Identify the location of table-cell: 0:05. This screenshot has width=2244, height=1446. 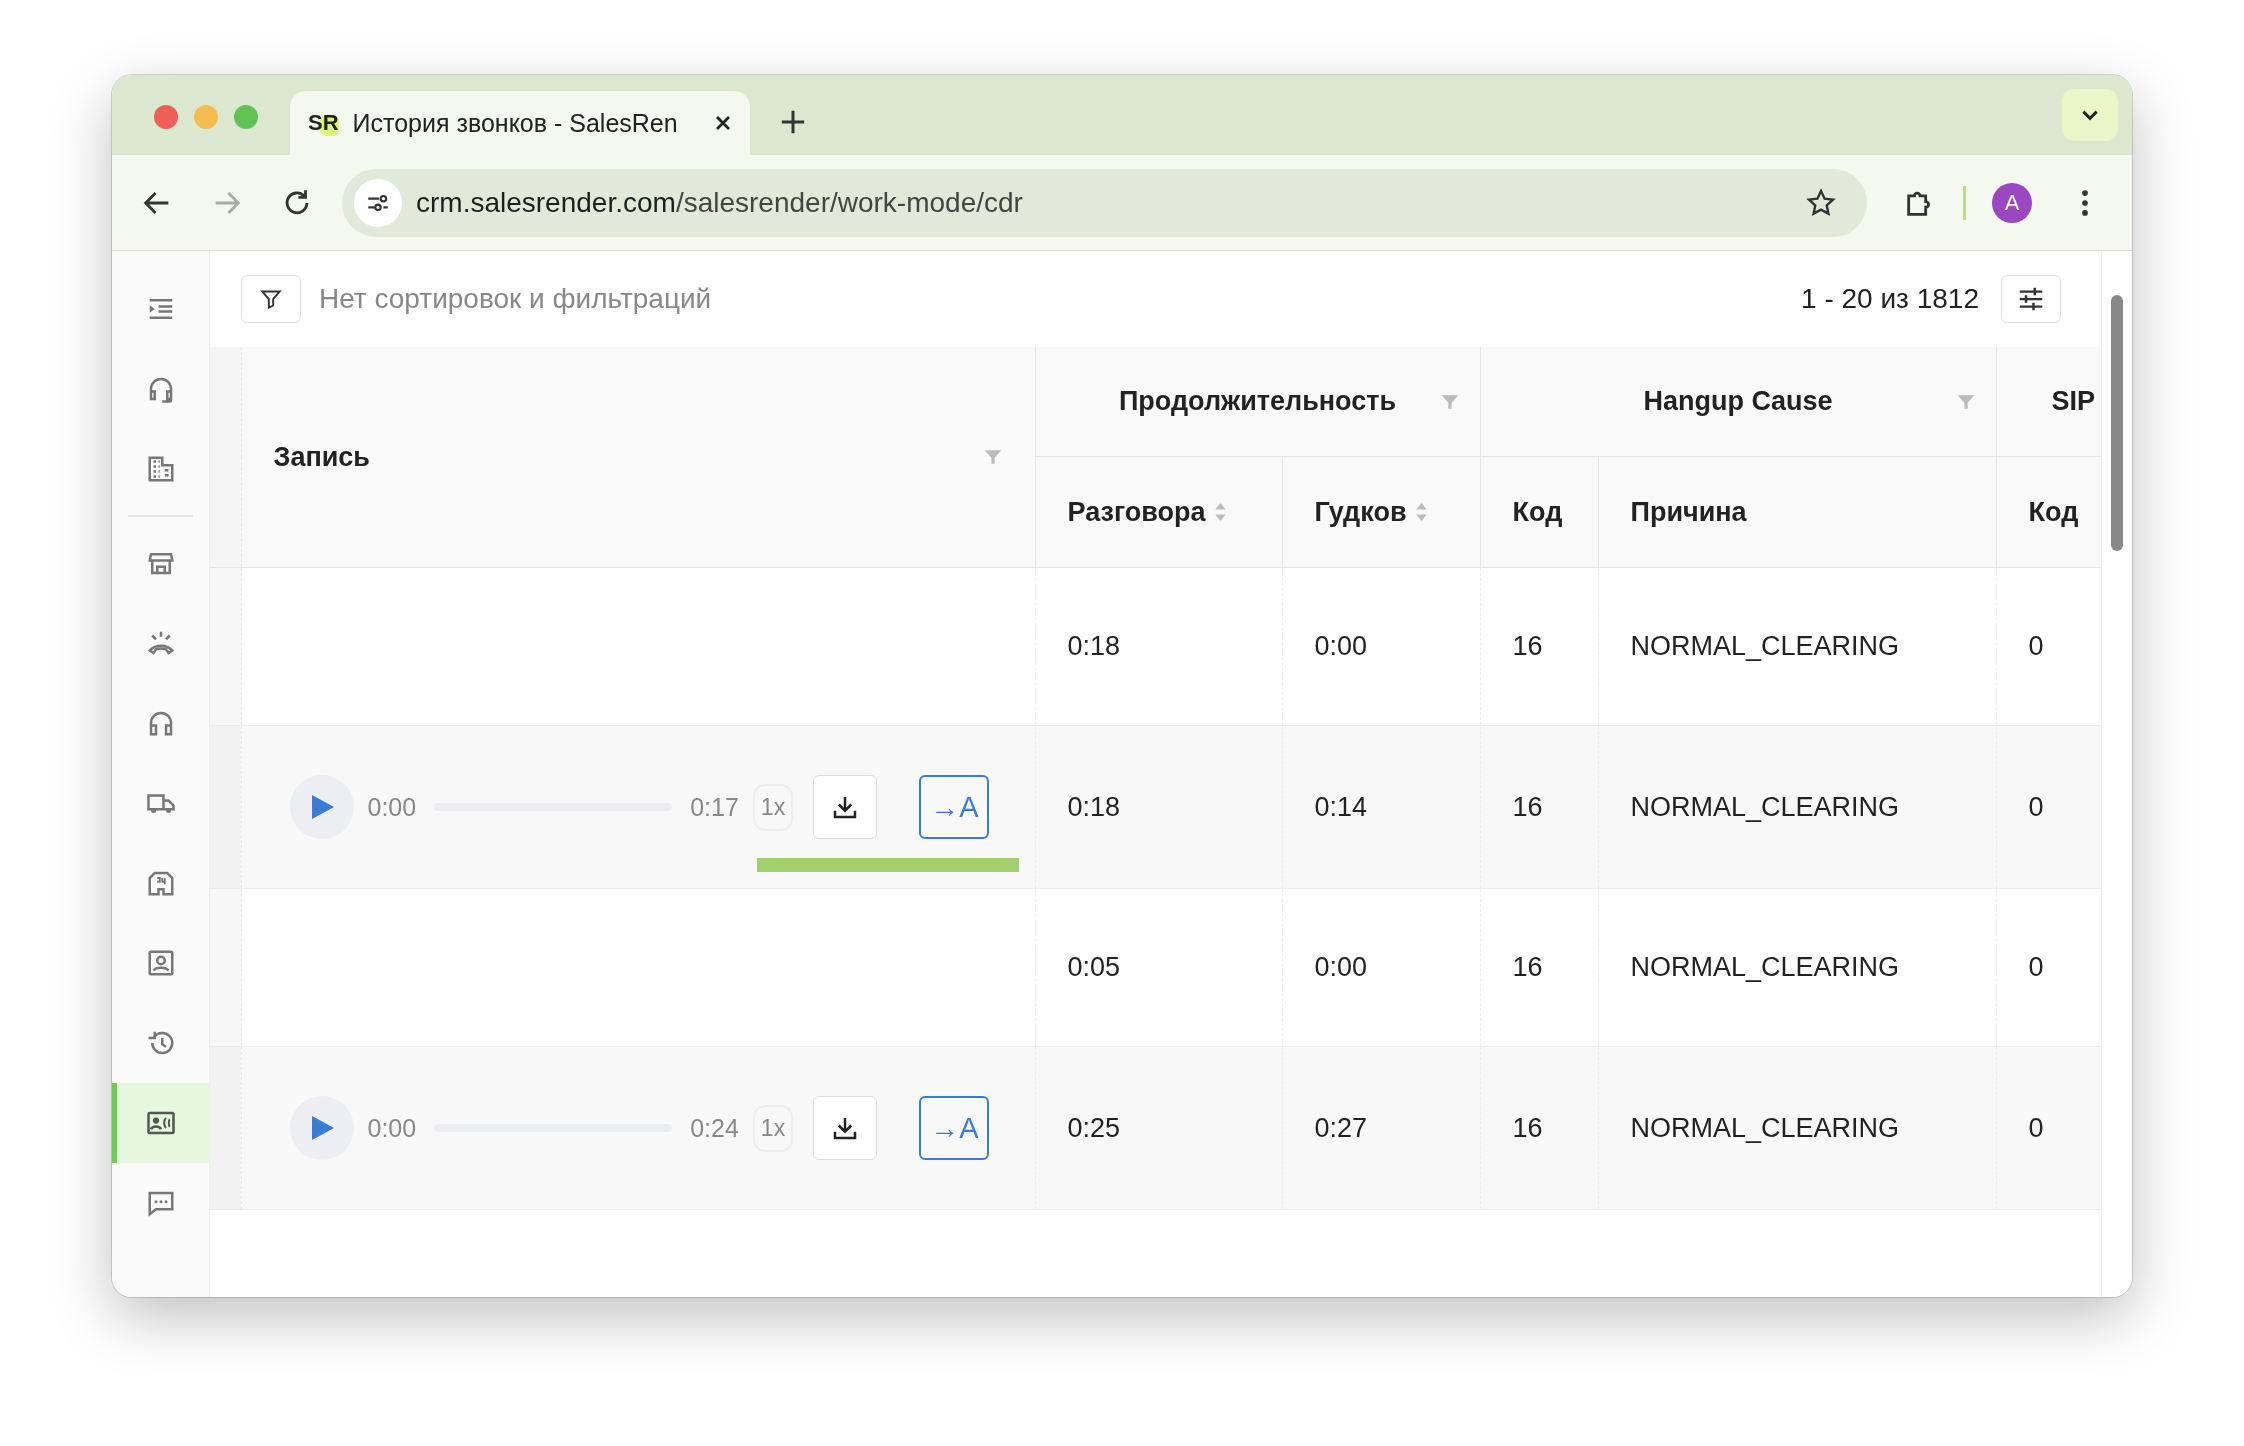
(1158, 967).